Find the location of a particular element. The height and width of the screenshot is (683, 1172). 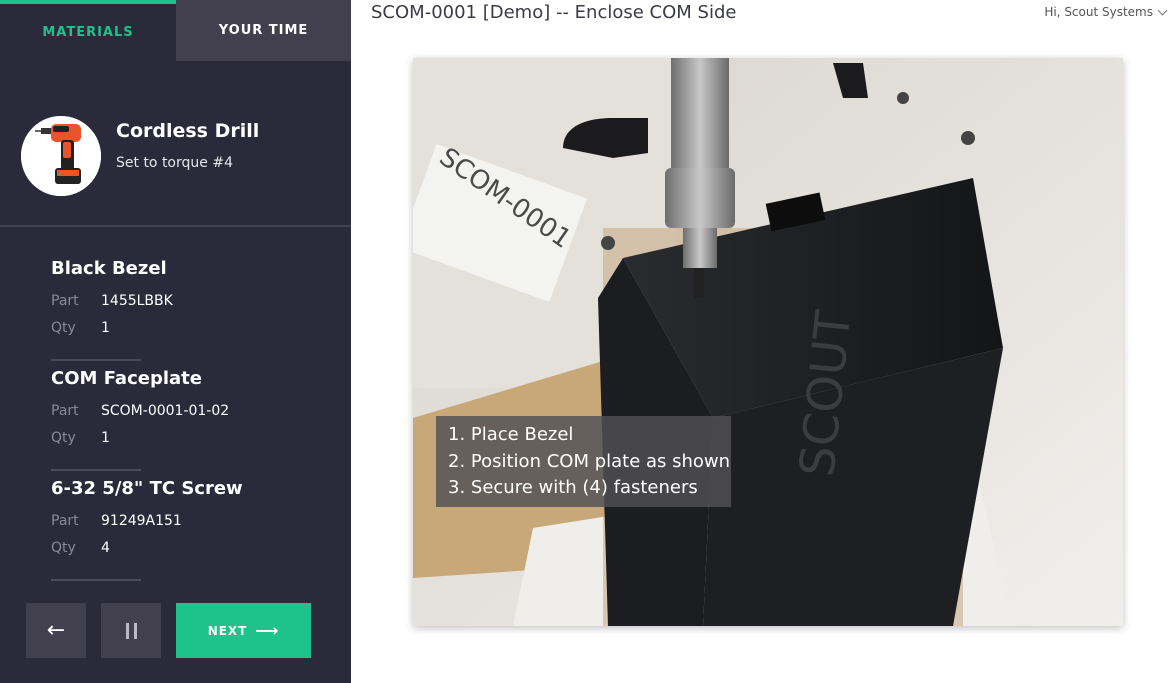

tool-name: Cordless Drill is located at coordinates (188, 131).